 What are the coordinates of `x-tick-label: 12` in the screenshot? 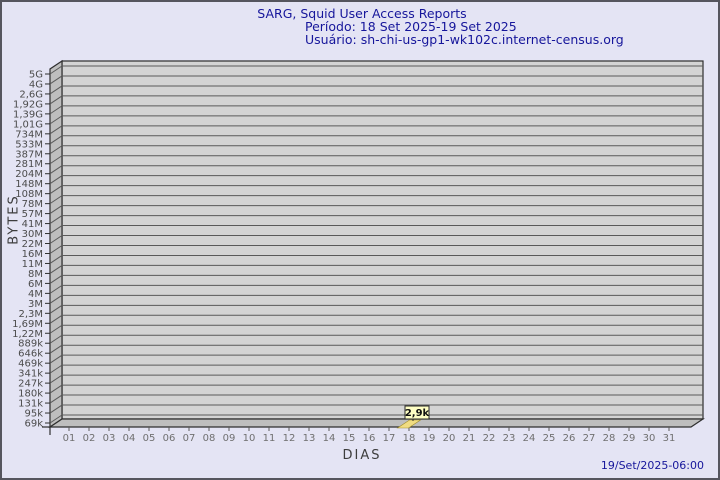 It's located at (289, 438).